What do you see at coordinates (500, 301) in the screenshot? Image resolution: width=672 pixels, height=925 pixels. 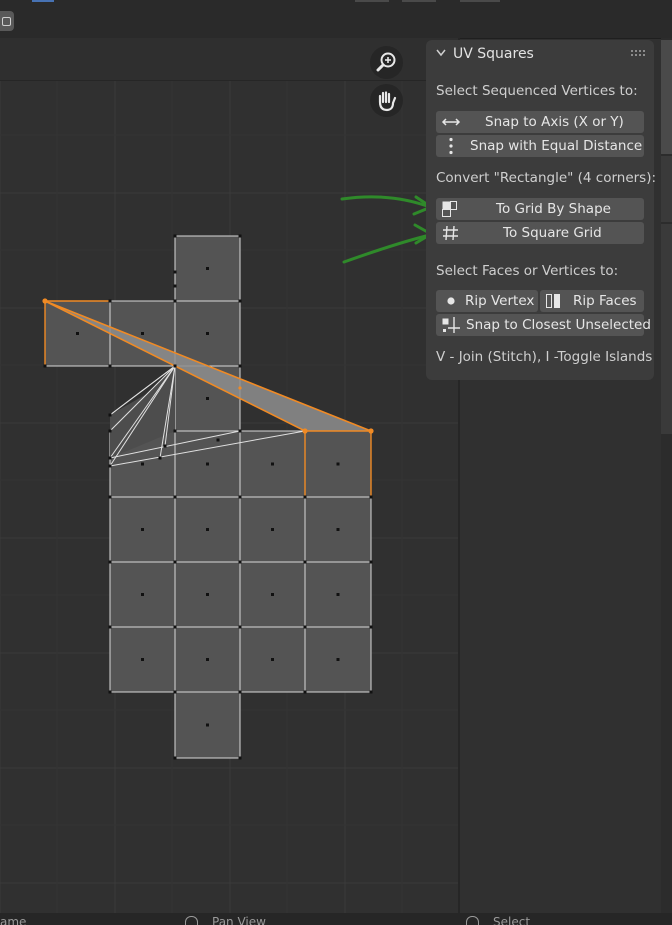 I see `rip-vertex-label: Rip Vertex` at bounding box center [500, 301].